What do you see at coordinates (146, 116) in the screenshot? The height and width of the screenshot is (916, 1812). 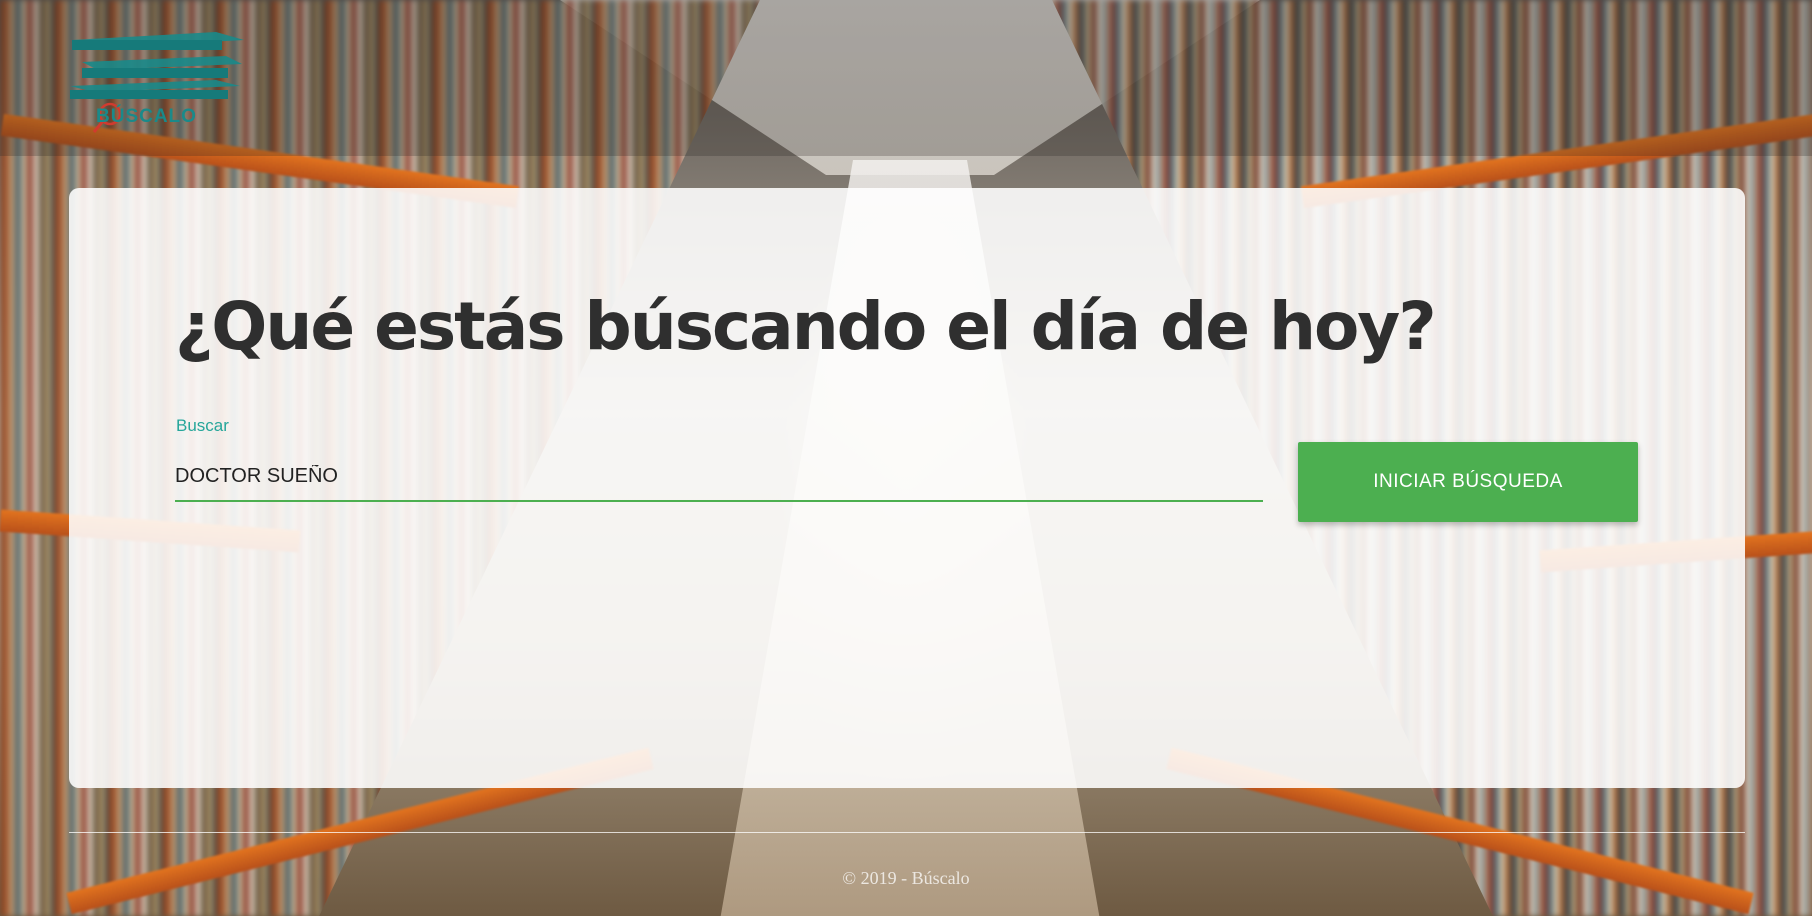 I see `svg-text: BÚSCALO` at bounding box center [146, 116].